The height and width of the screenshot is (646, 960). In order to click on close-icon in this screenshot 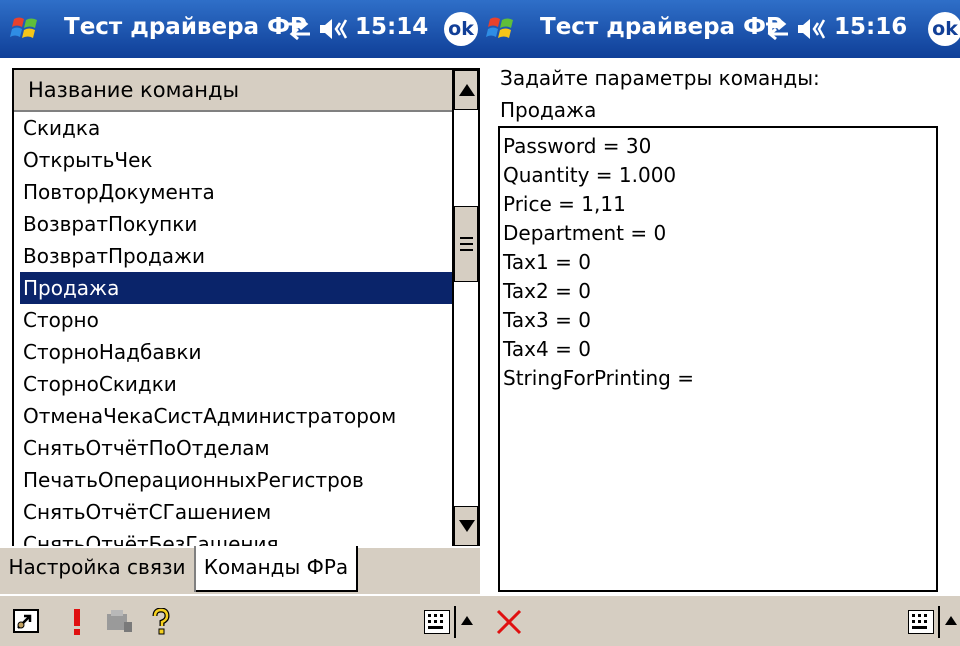, I will do `click(509, 622)`.